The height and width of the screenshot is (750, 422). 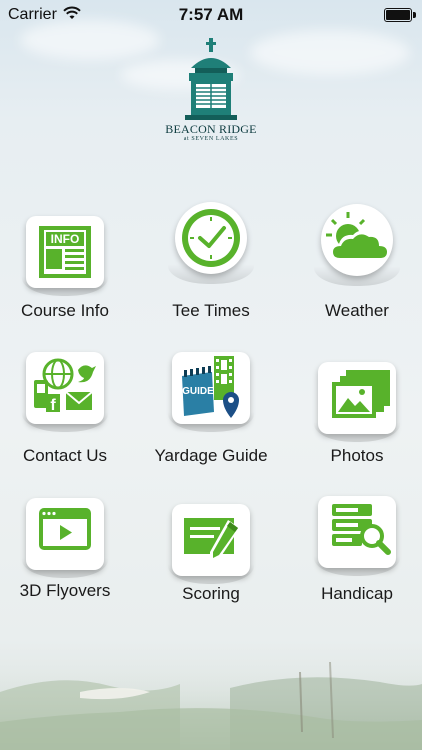 I want to click on info-newspaper-icon: INFO, so click(x=65, y=252).